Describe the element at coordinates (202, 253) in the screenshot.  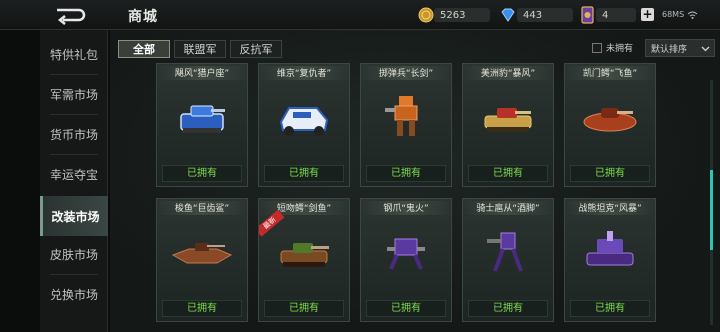
I see `brown-hover-icon` at that location.